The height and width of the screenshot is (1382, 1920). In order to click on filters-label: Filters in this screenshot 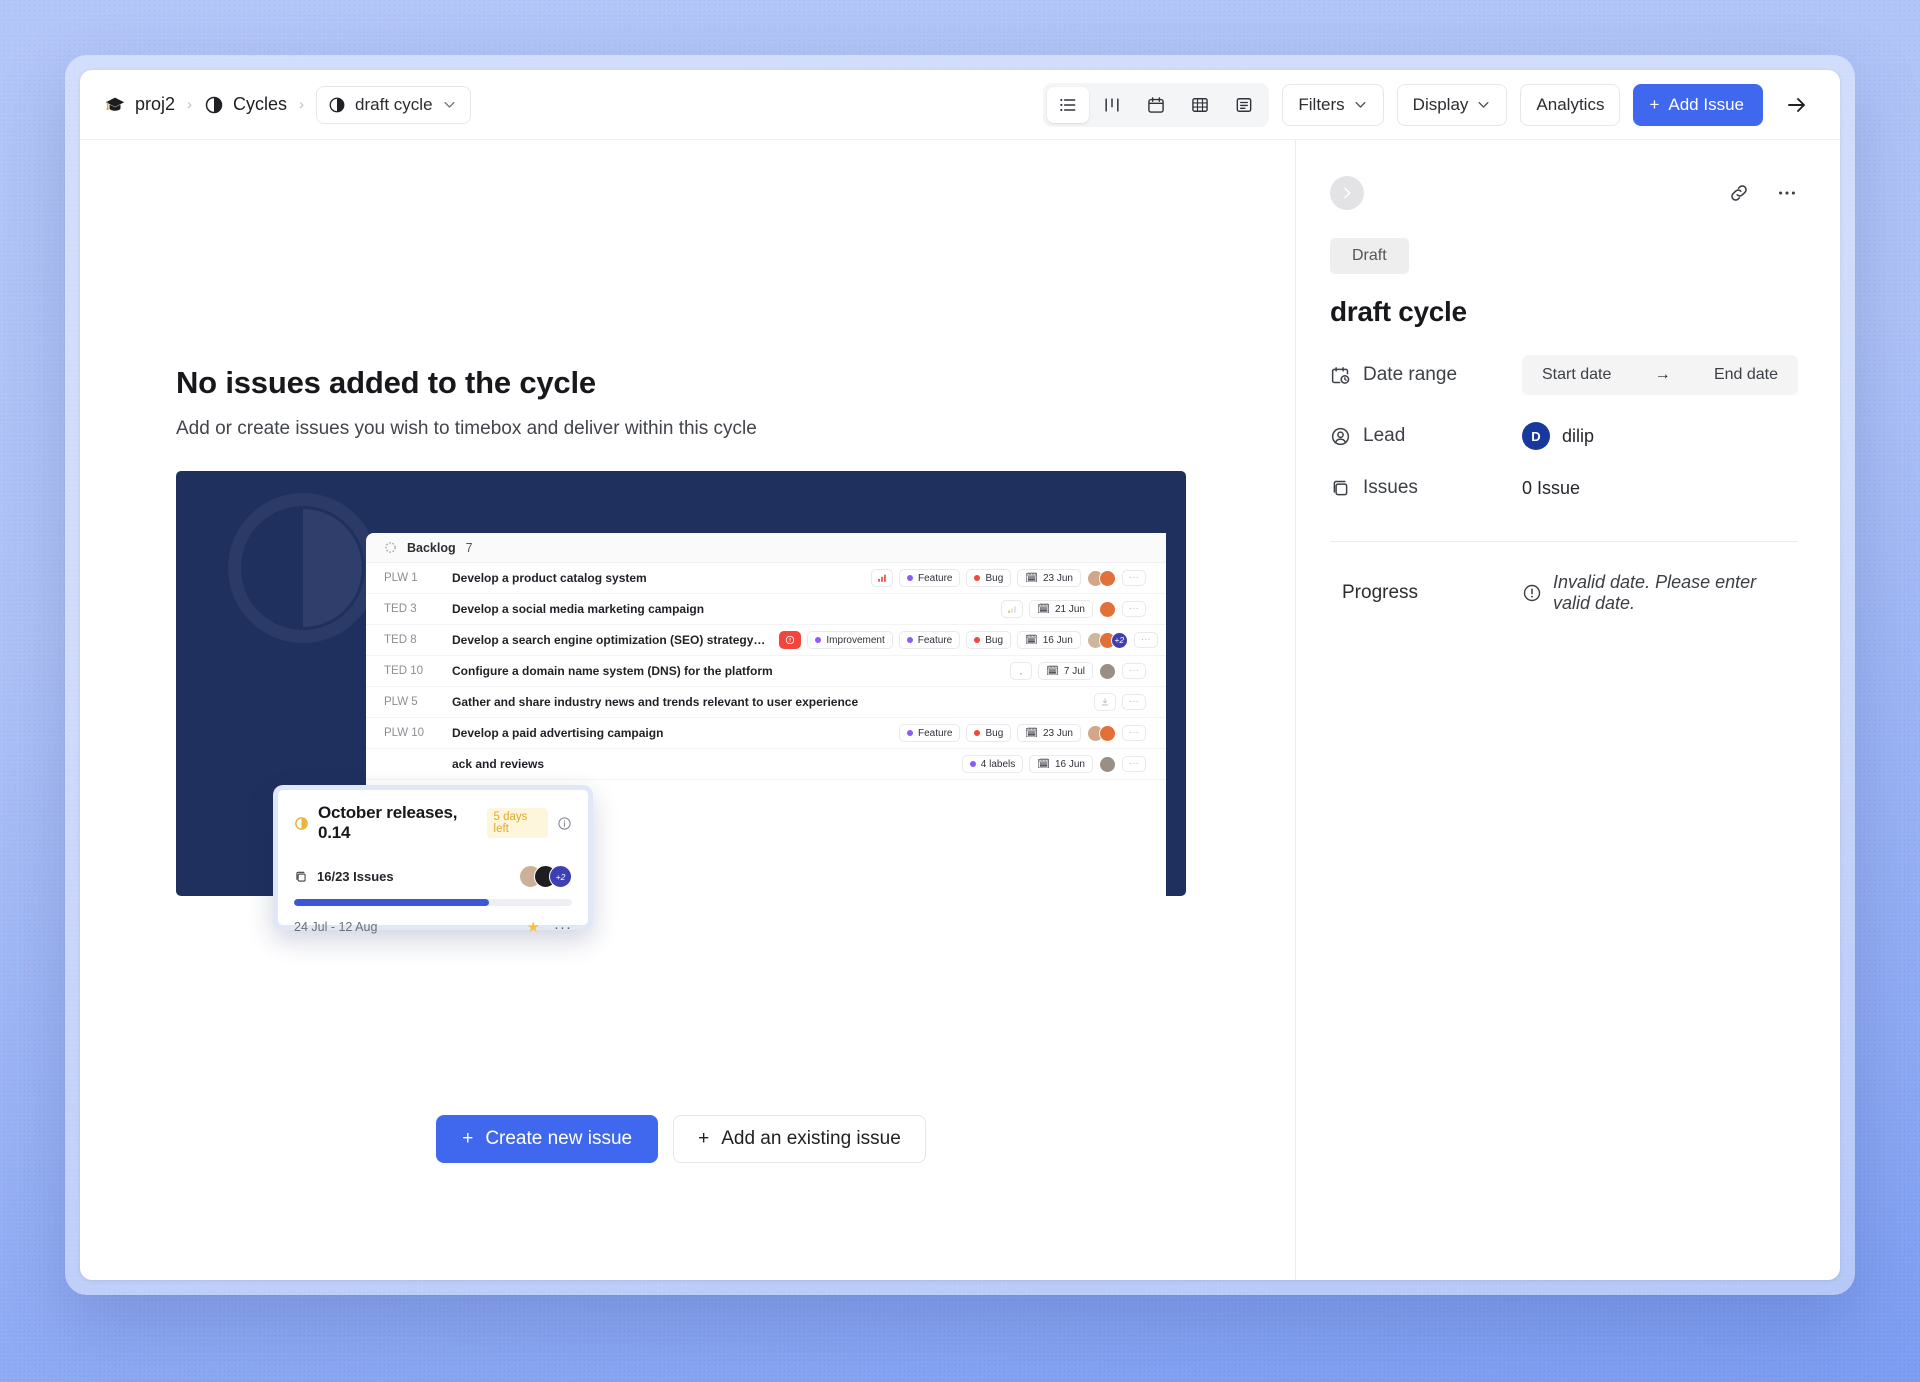, I will do `click(1321, 104)`.